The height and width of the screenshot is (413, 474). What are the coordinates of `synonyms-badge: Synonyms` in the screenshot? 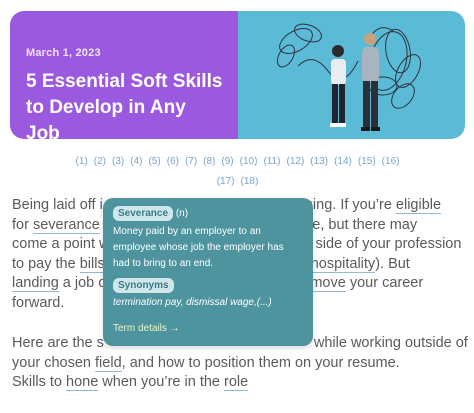 It's located at (143, 285).